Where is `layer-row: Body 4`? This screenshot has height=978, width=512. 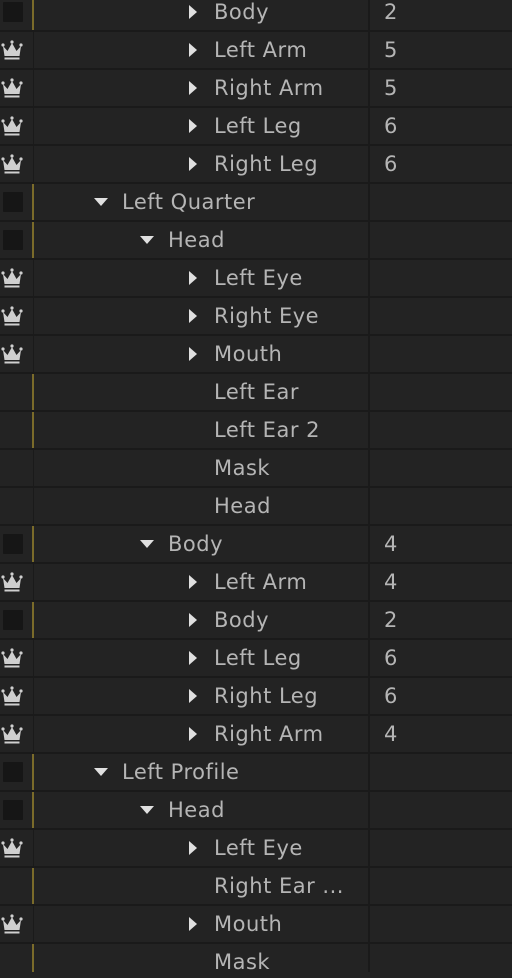
layer-row: Body 4 is located at coordinates (256, 545).